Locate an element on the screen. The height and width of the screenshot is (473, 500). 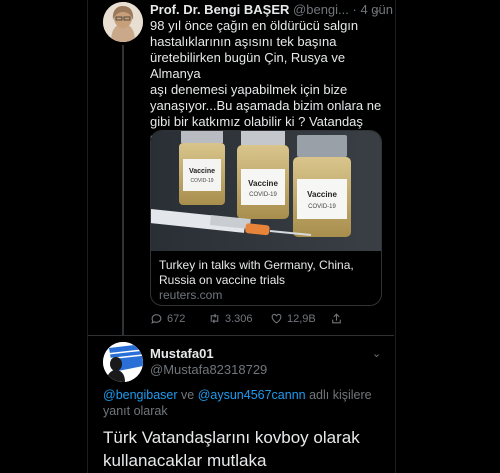
divider is located at coordinates (241, 335).